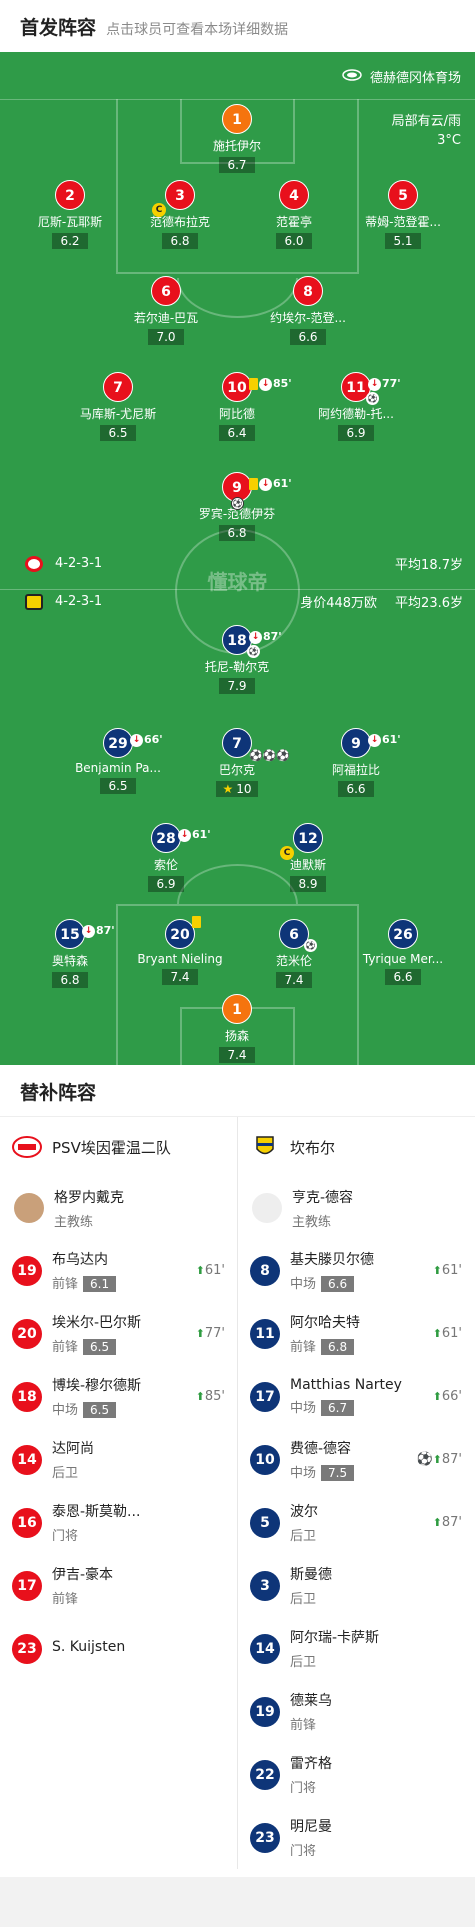  Describe the element at coordinates (118, 1585) in the screenshot. I see `sub-player-row: 17 伊吉-豪本 前锋` at that location.